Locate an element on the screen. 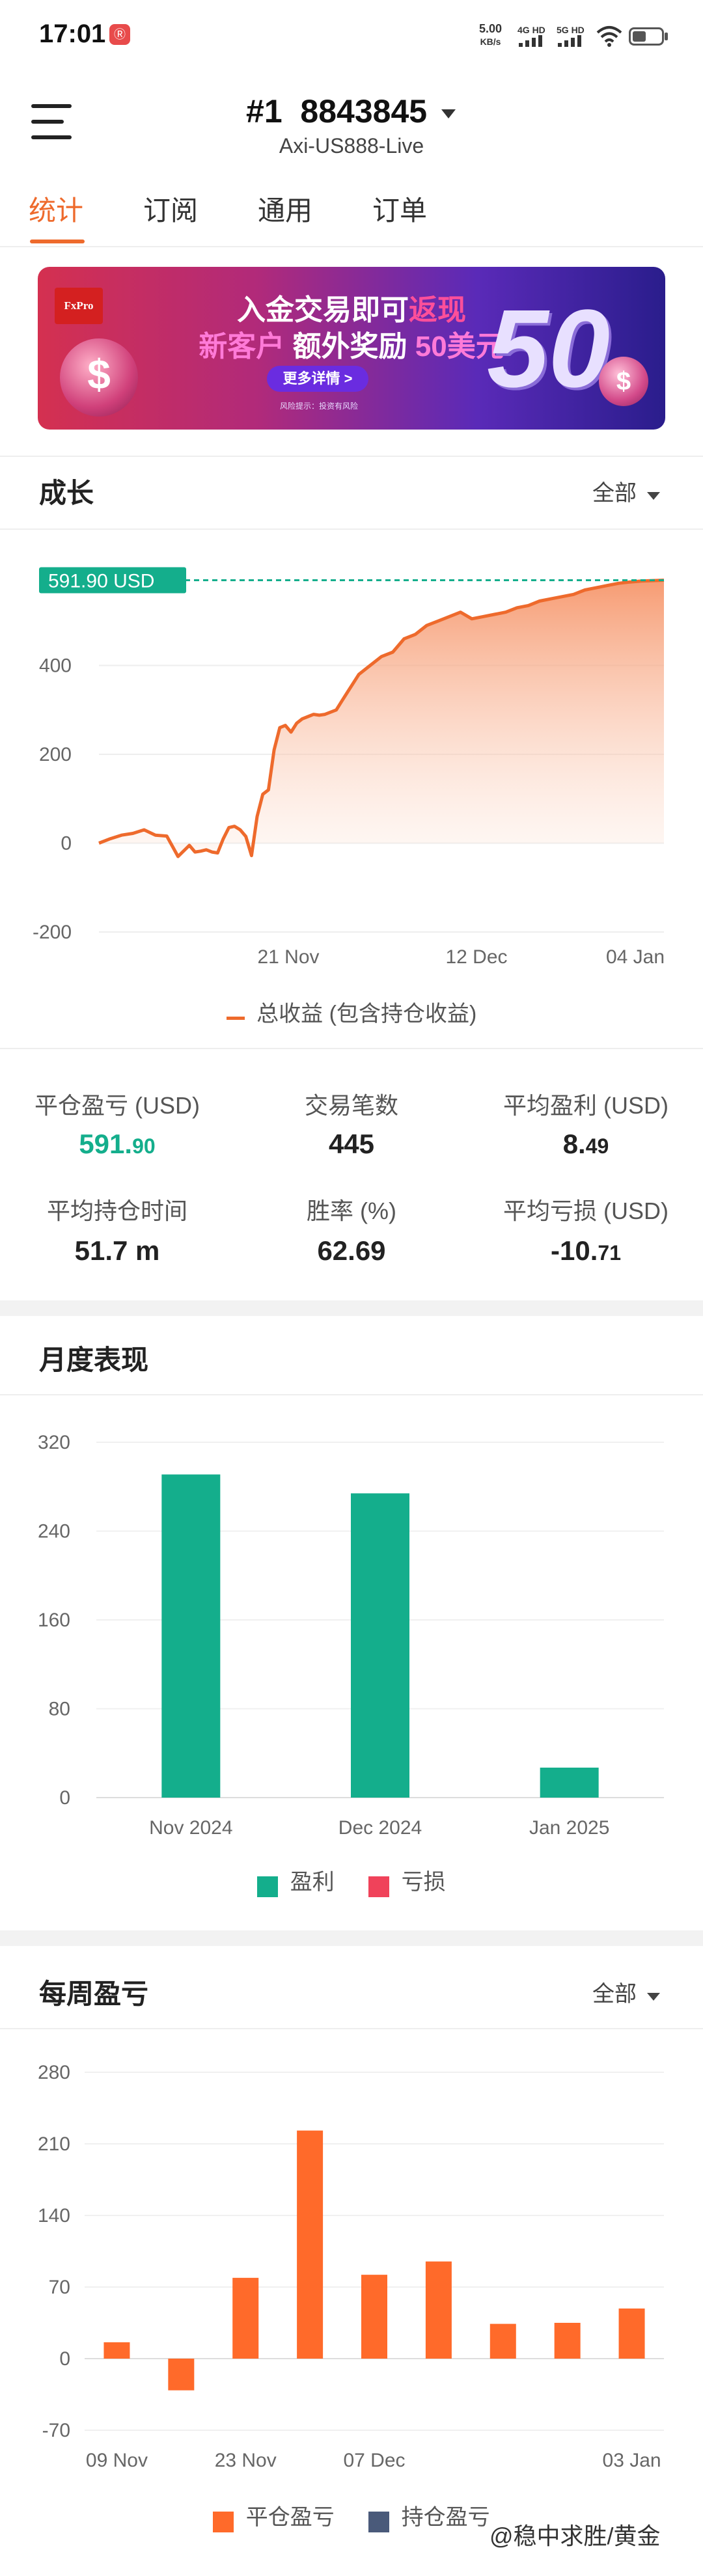  monthly-legend: 盈利 亏损 is located at coordinates (351, 1881).